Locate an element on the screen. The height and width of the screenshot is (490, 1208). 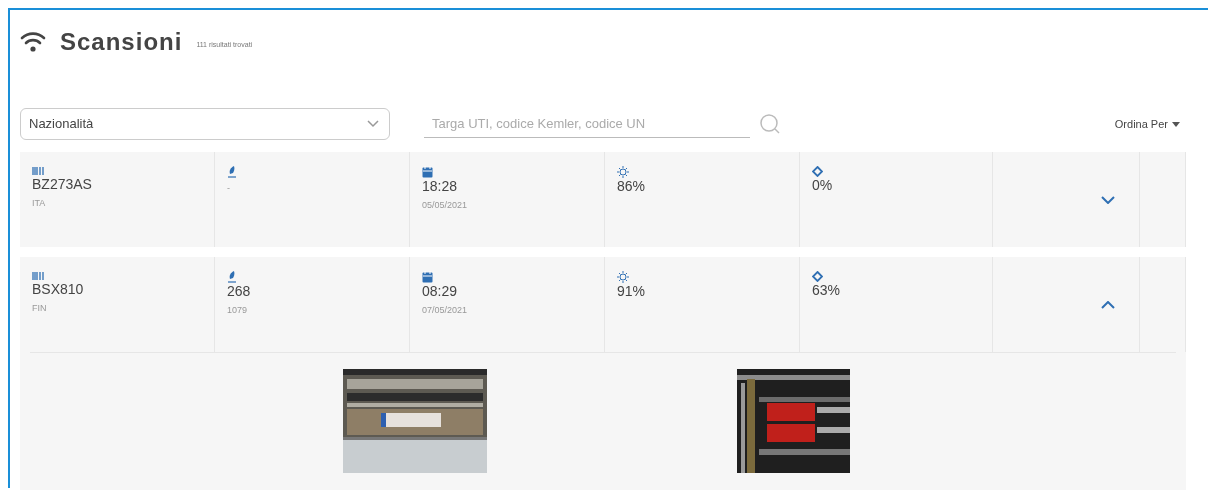
scan-value: BSX810 is located at coordinates (58, 289).